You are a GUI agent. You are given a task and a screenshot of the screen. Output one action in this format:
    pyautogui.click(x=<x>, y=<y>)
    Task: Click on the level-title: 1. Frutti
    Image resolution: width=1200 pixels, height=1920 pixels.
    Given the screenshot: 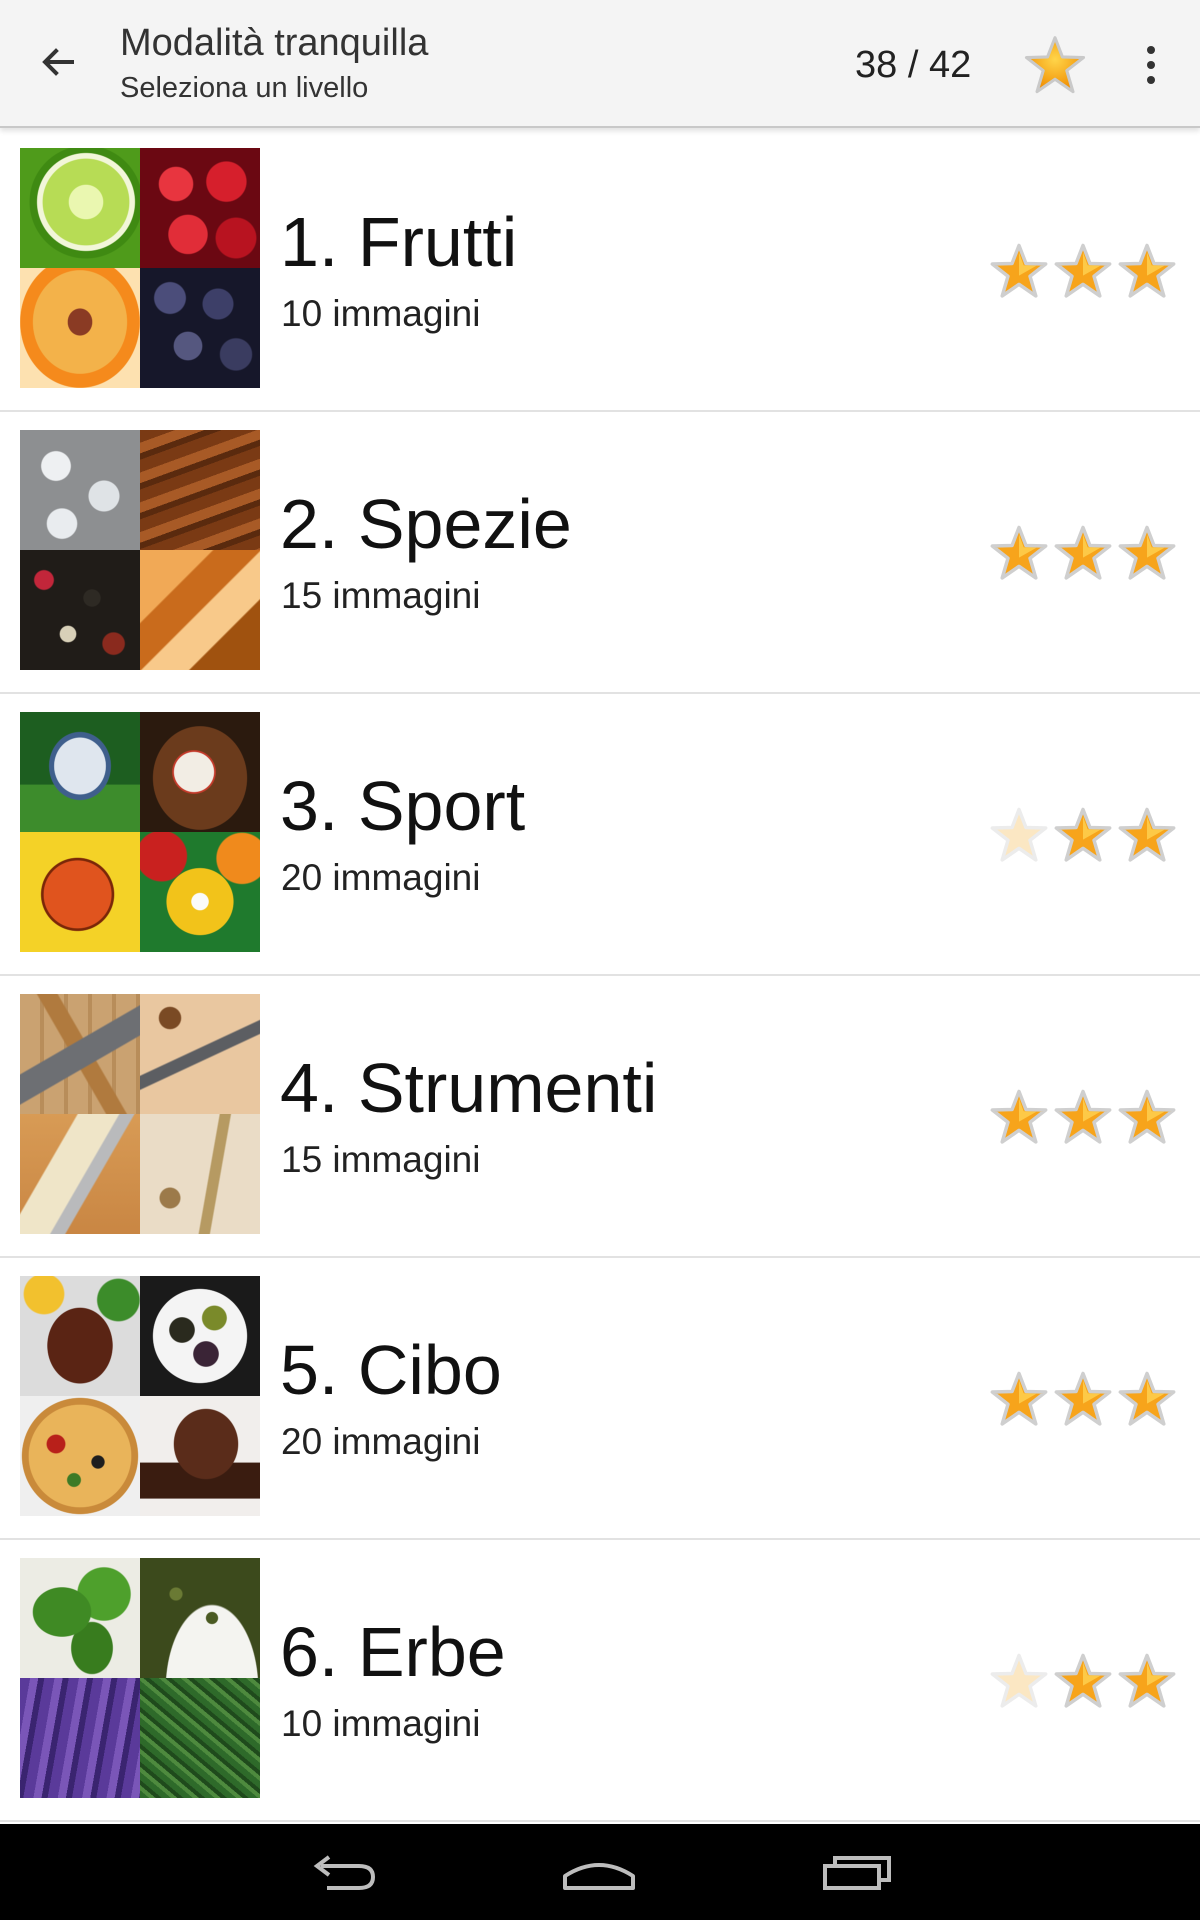 What is the action you would take?
    pyautogui.click(x=399, y=242)
    